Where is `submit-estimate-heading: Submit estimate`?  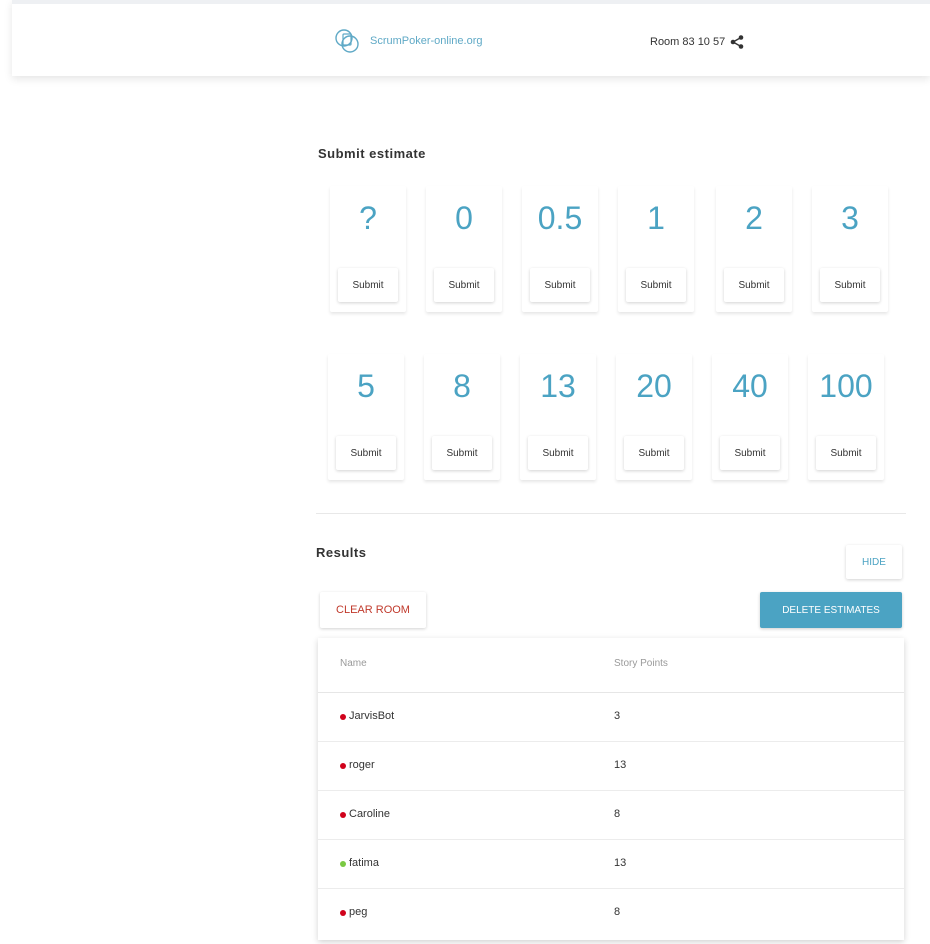
submit-estimate-heading: Submit estimate is located at coordinates (372, 153).